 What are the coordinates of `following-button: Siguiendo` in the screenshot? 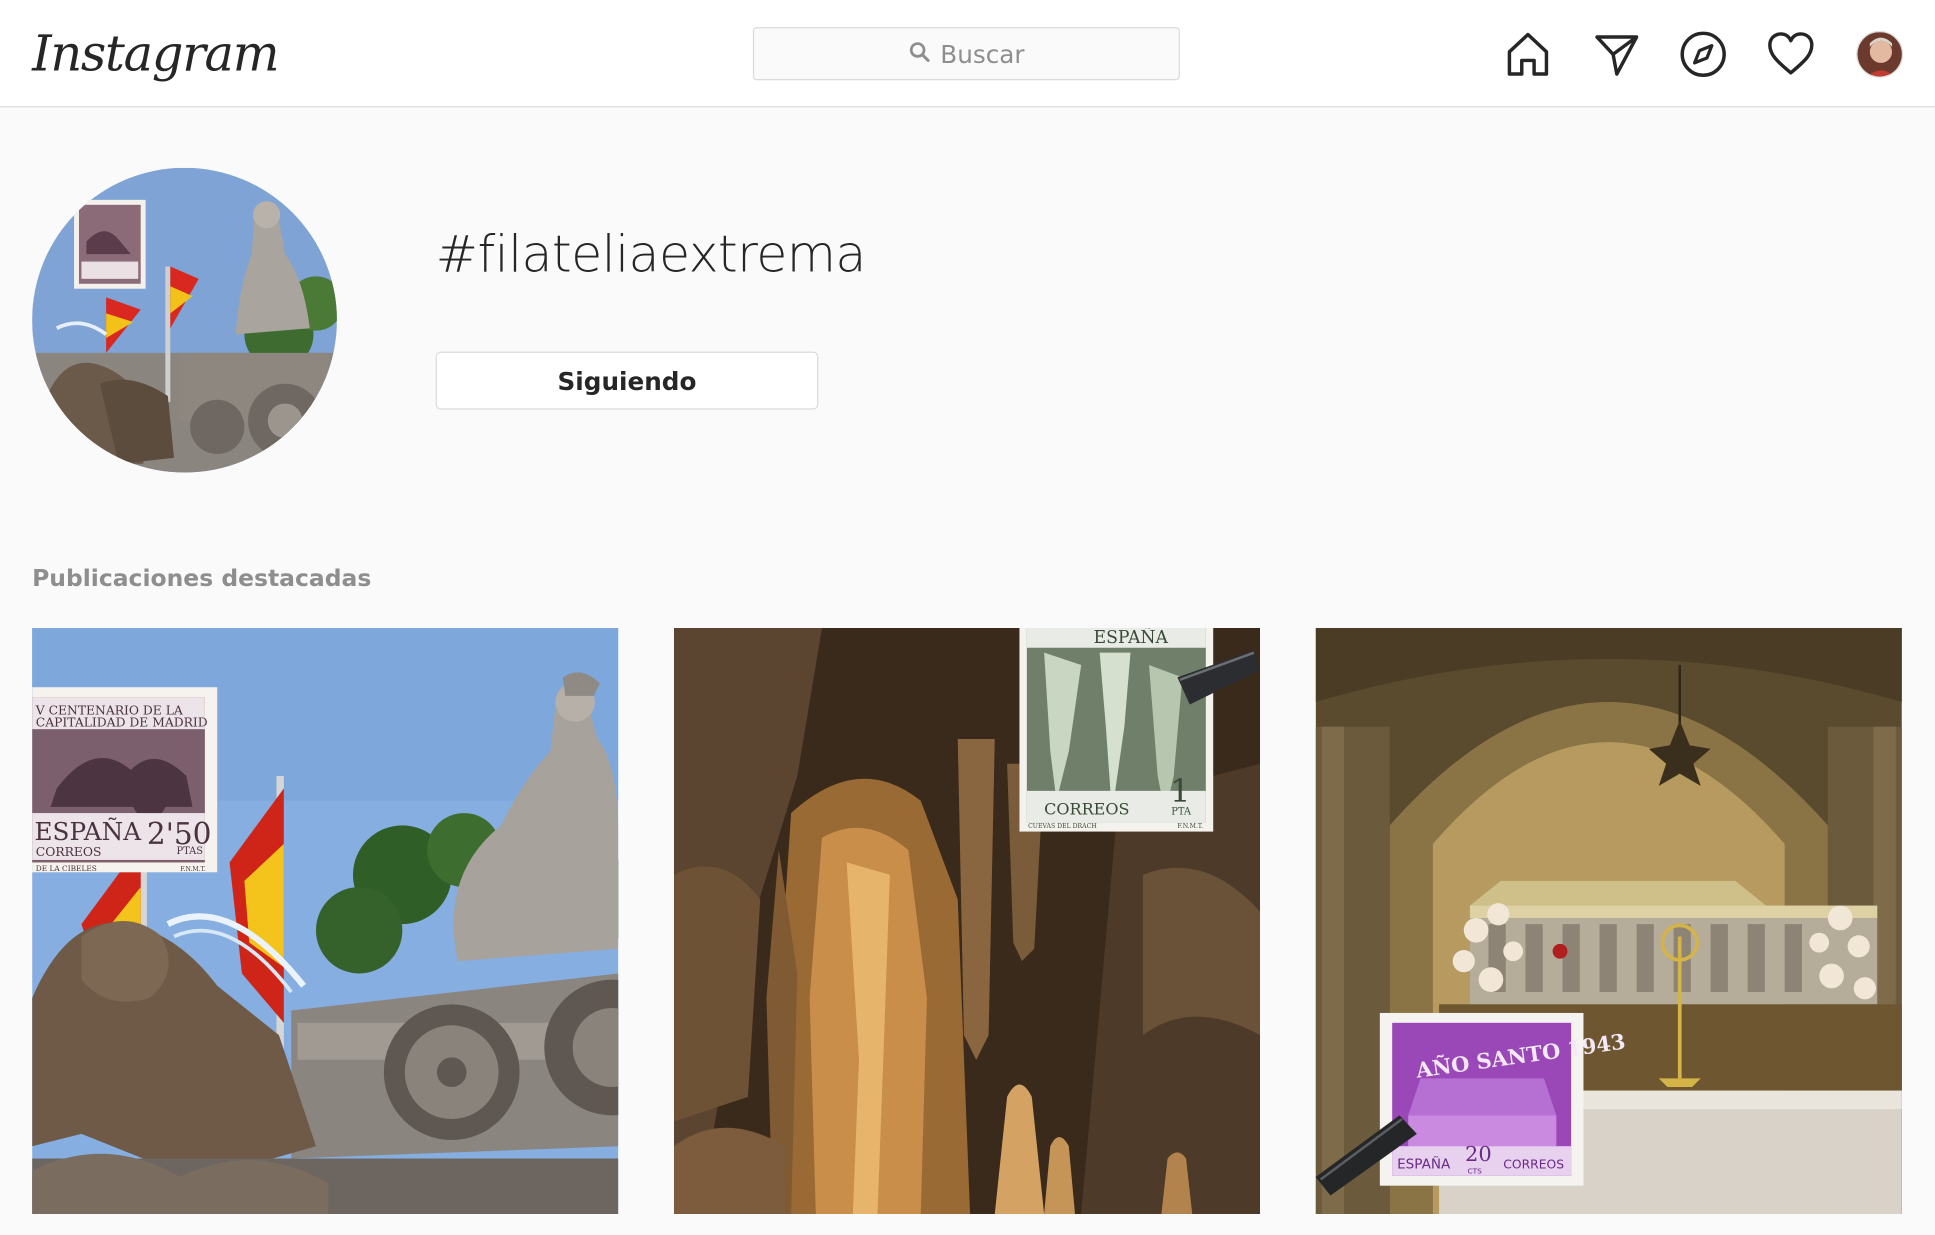 It's located at (627, 380).